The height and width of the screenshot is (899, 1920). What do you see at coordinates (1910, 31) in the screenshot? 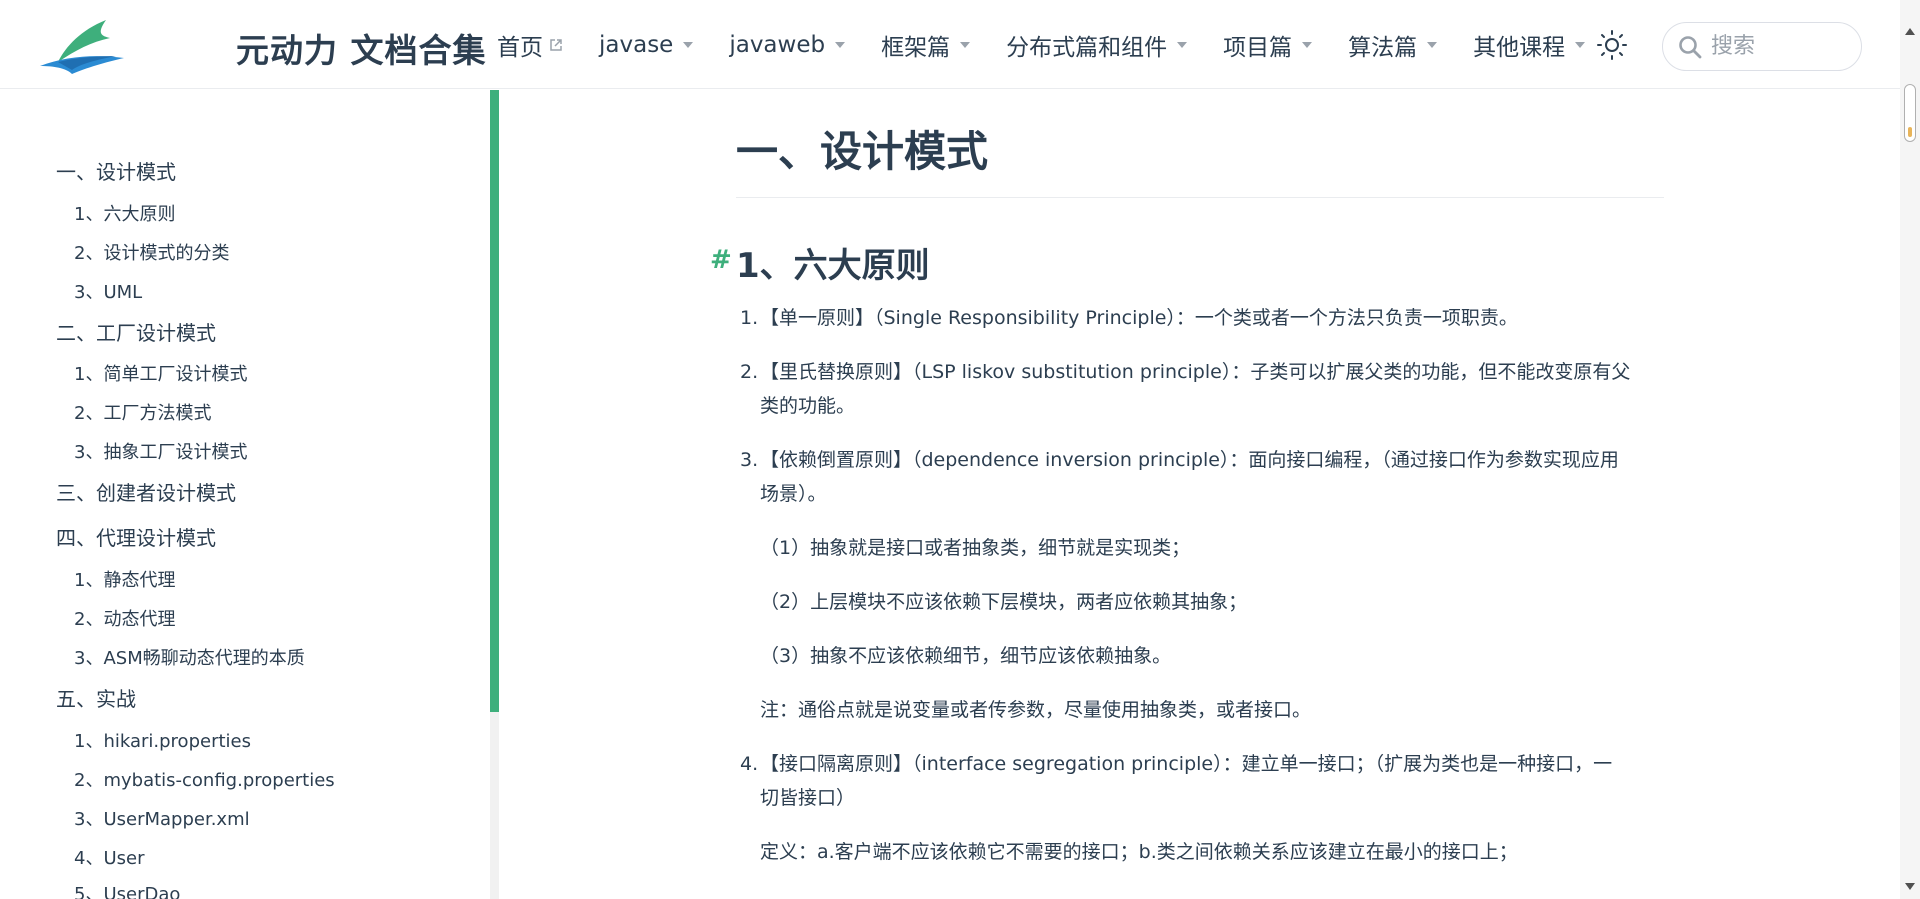
I see `scroll-up-icon` at bounding box center [1910, 31].